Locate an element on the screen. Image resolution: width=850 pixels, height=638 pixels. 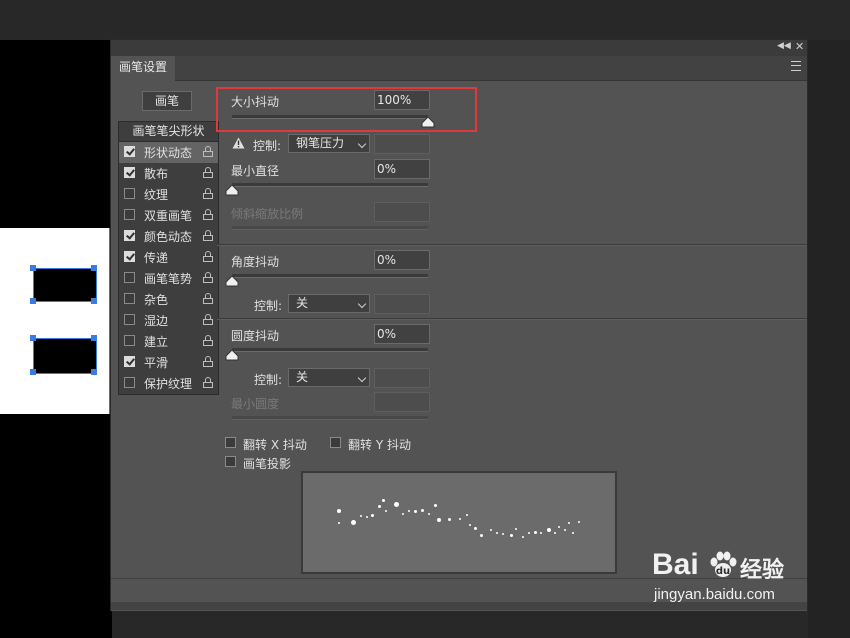
list-item: 画笔笔势 is located at coordinates (168, 278).